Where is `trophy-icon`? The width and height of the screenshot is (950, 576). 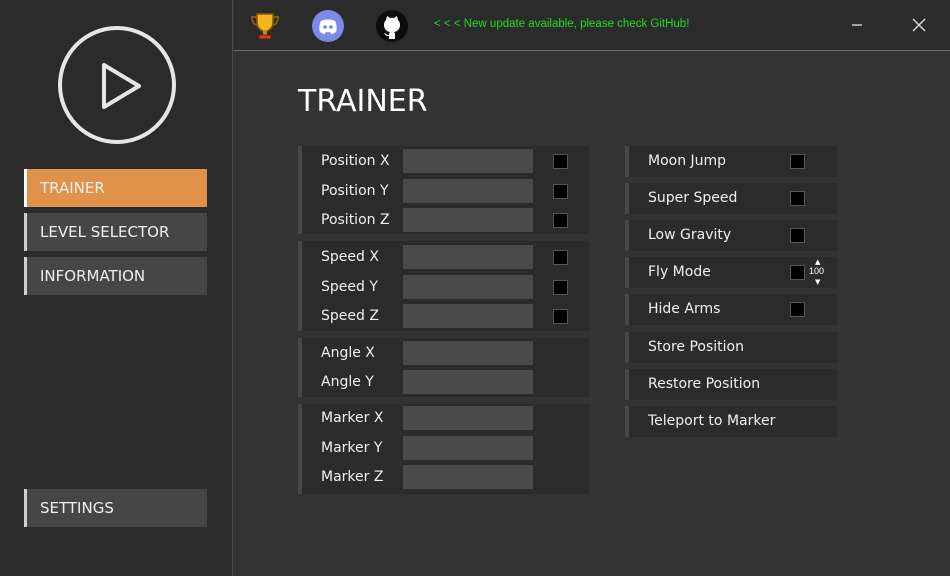
trophy-icon is located at coordinates (265, 26).